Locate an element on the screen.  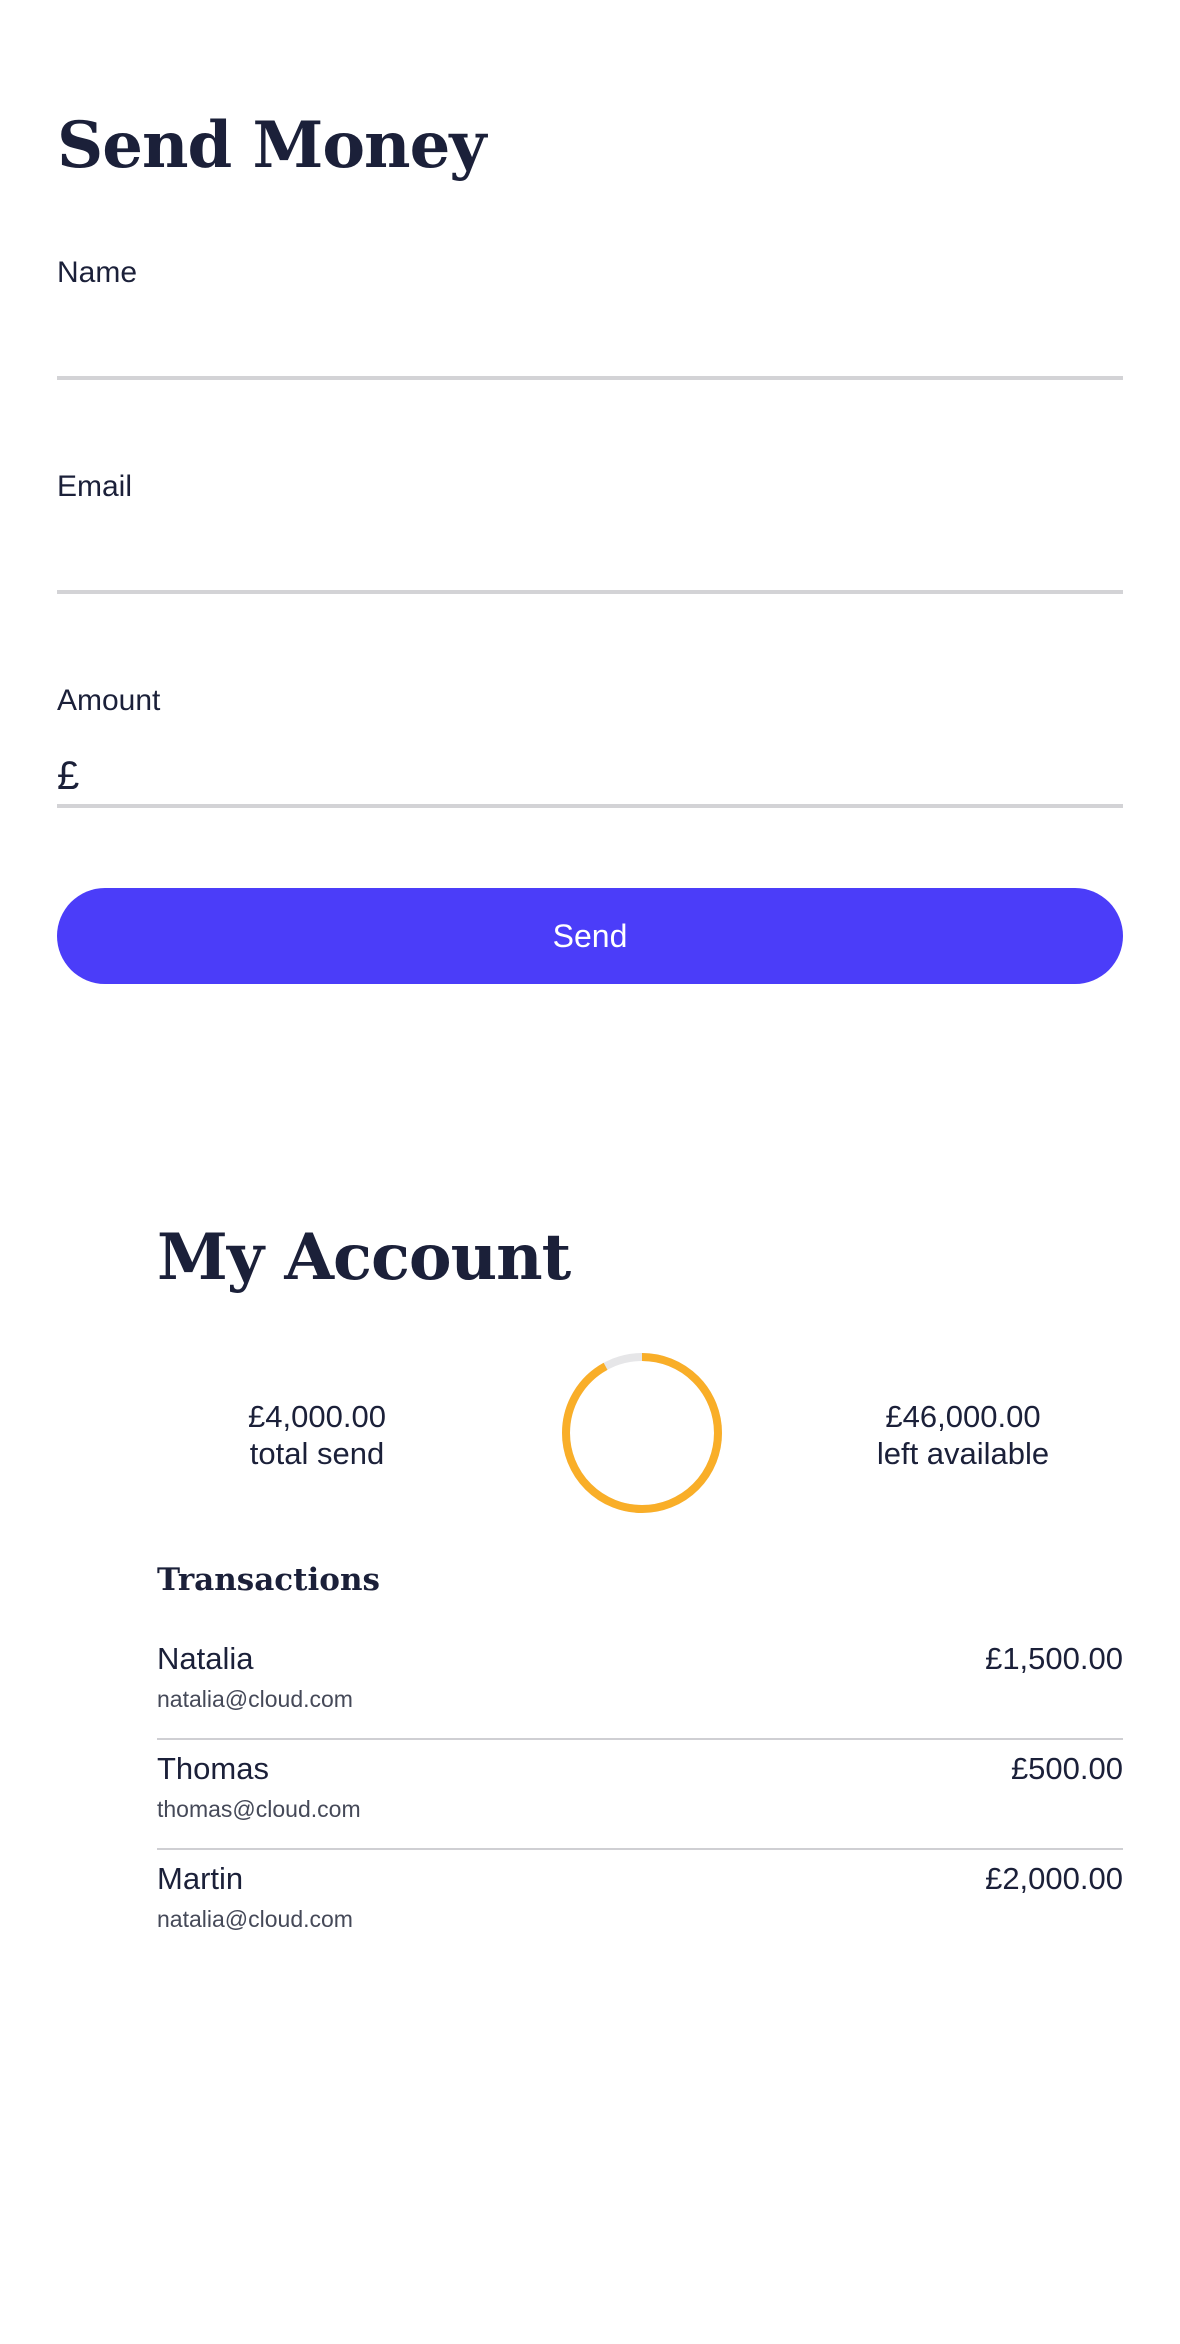
page-title: Send Money is located at coordinates (271, 145).